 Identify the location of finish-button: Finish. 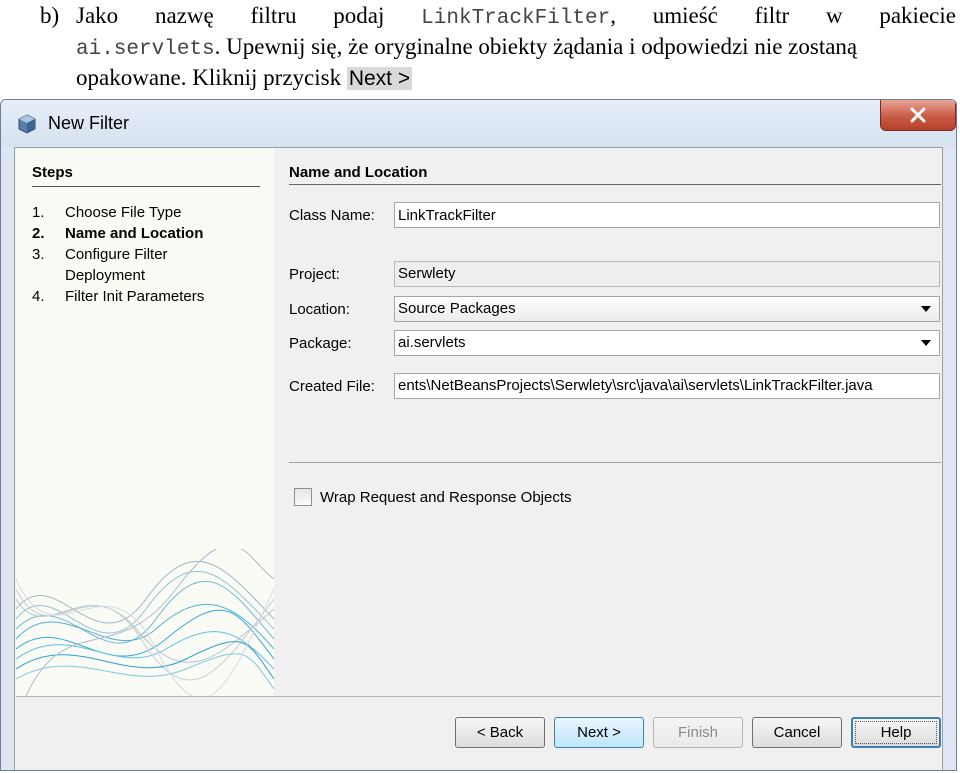
(698, 732).